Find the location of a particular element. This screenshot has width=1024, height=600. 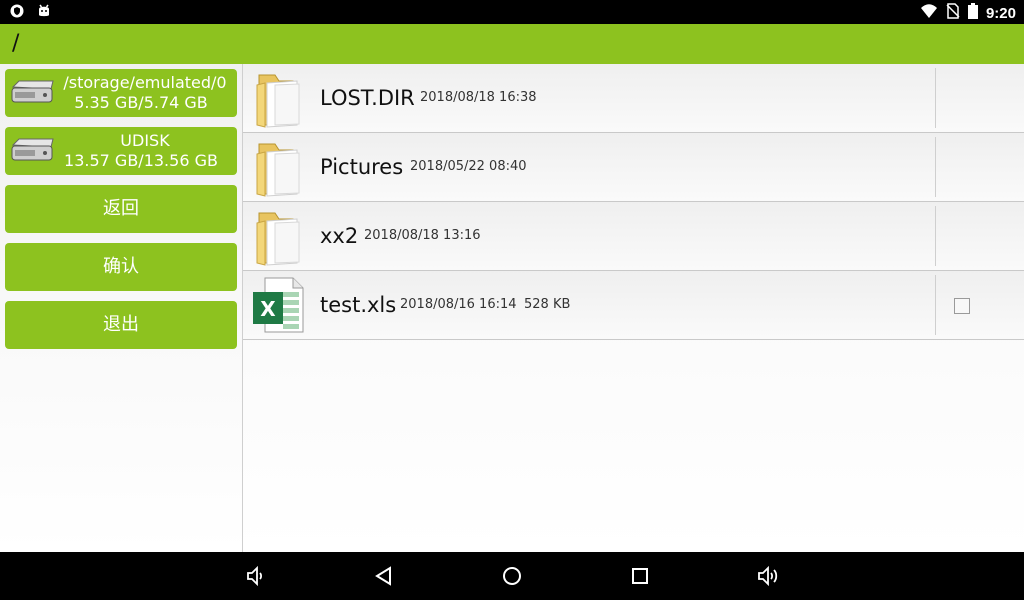

file-date: 2018/08/18 16:38 is located at coordinates (478, 97).